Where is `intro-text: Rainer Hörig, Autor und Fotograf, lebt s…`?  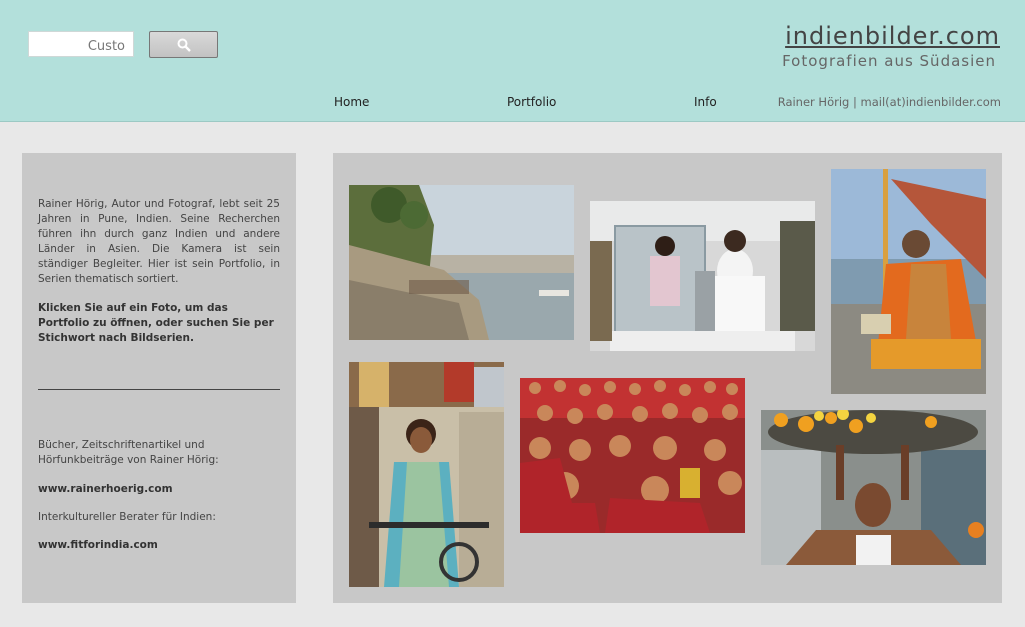 intro-text: Rainer Hörig, Autor und Fotograf, lebt s… is located at coordinates (159, 241).